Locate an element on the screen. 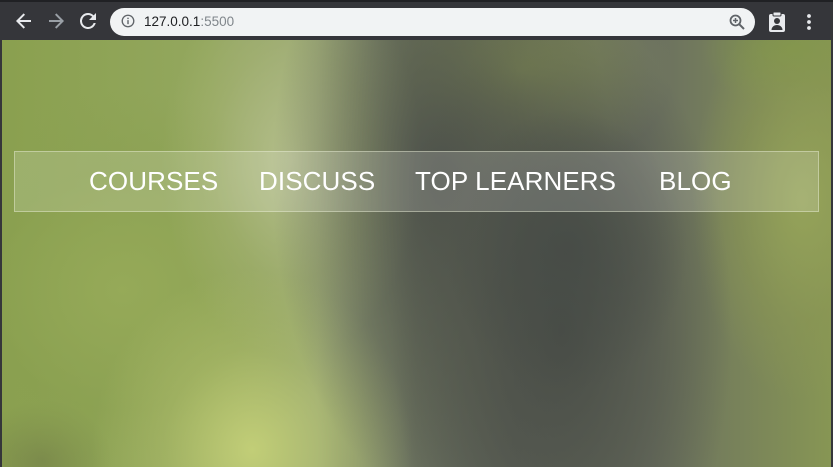 This screenshot has width=833, height=467. reload-icon is located at coordinates (88, 21).